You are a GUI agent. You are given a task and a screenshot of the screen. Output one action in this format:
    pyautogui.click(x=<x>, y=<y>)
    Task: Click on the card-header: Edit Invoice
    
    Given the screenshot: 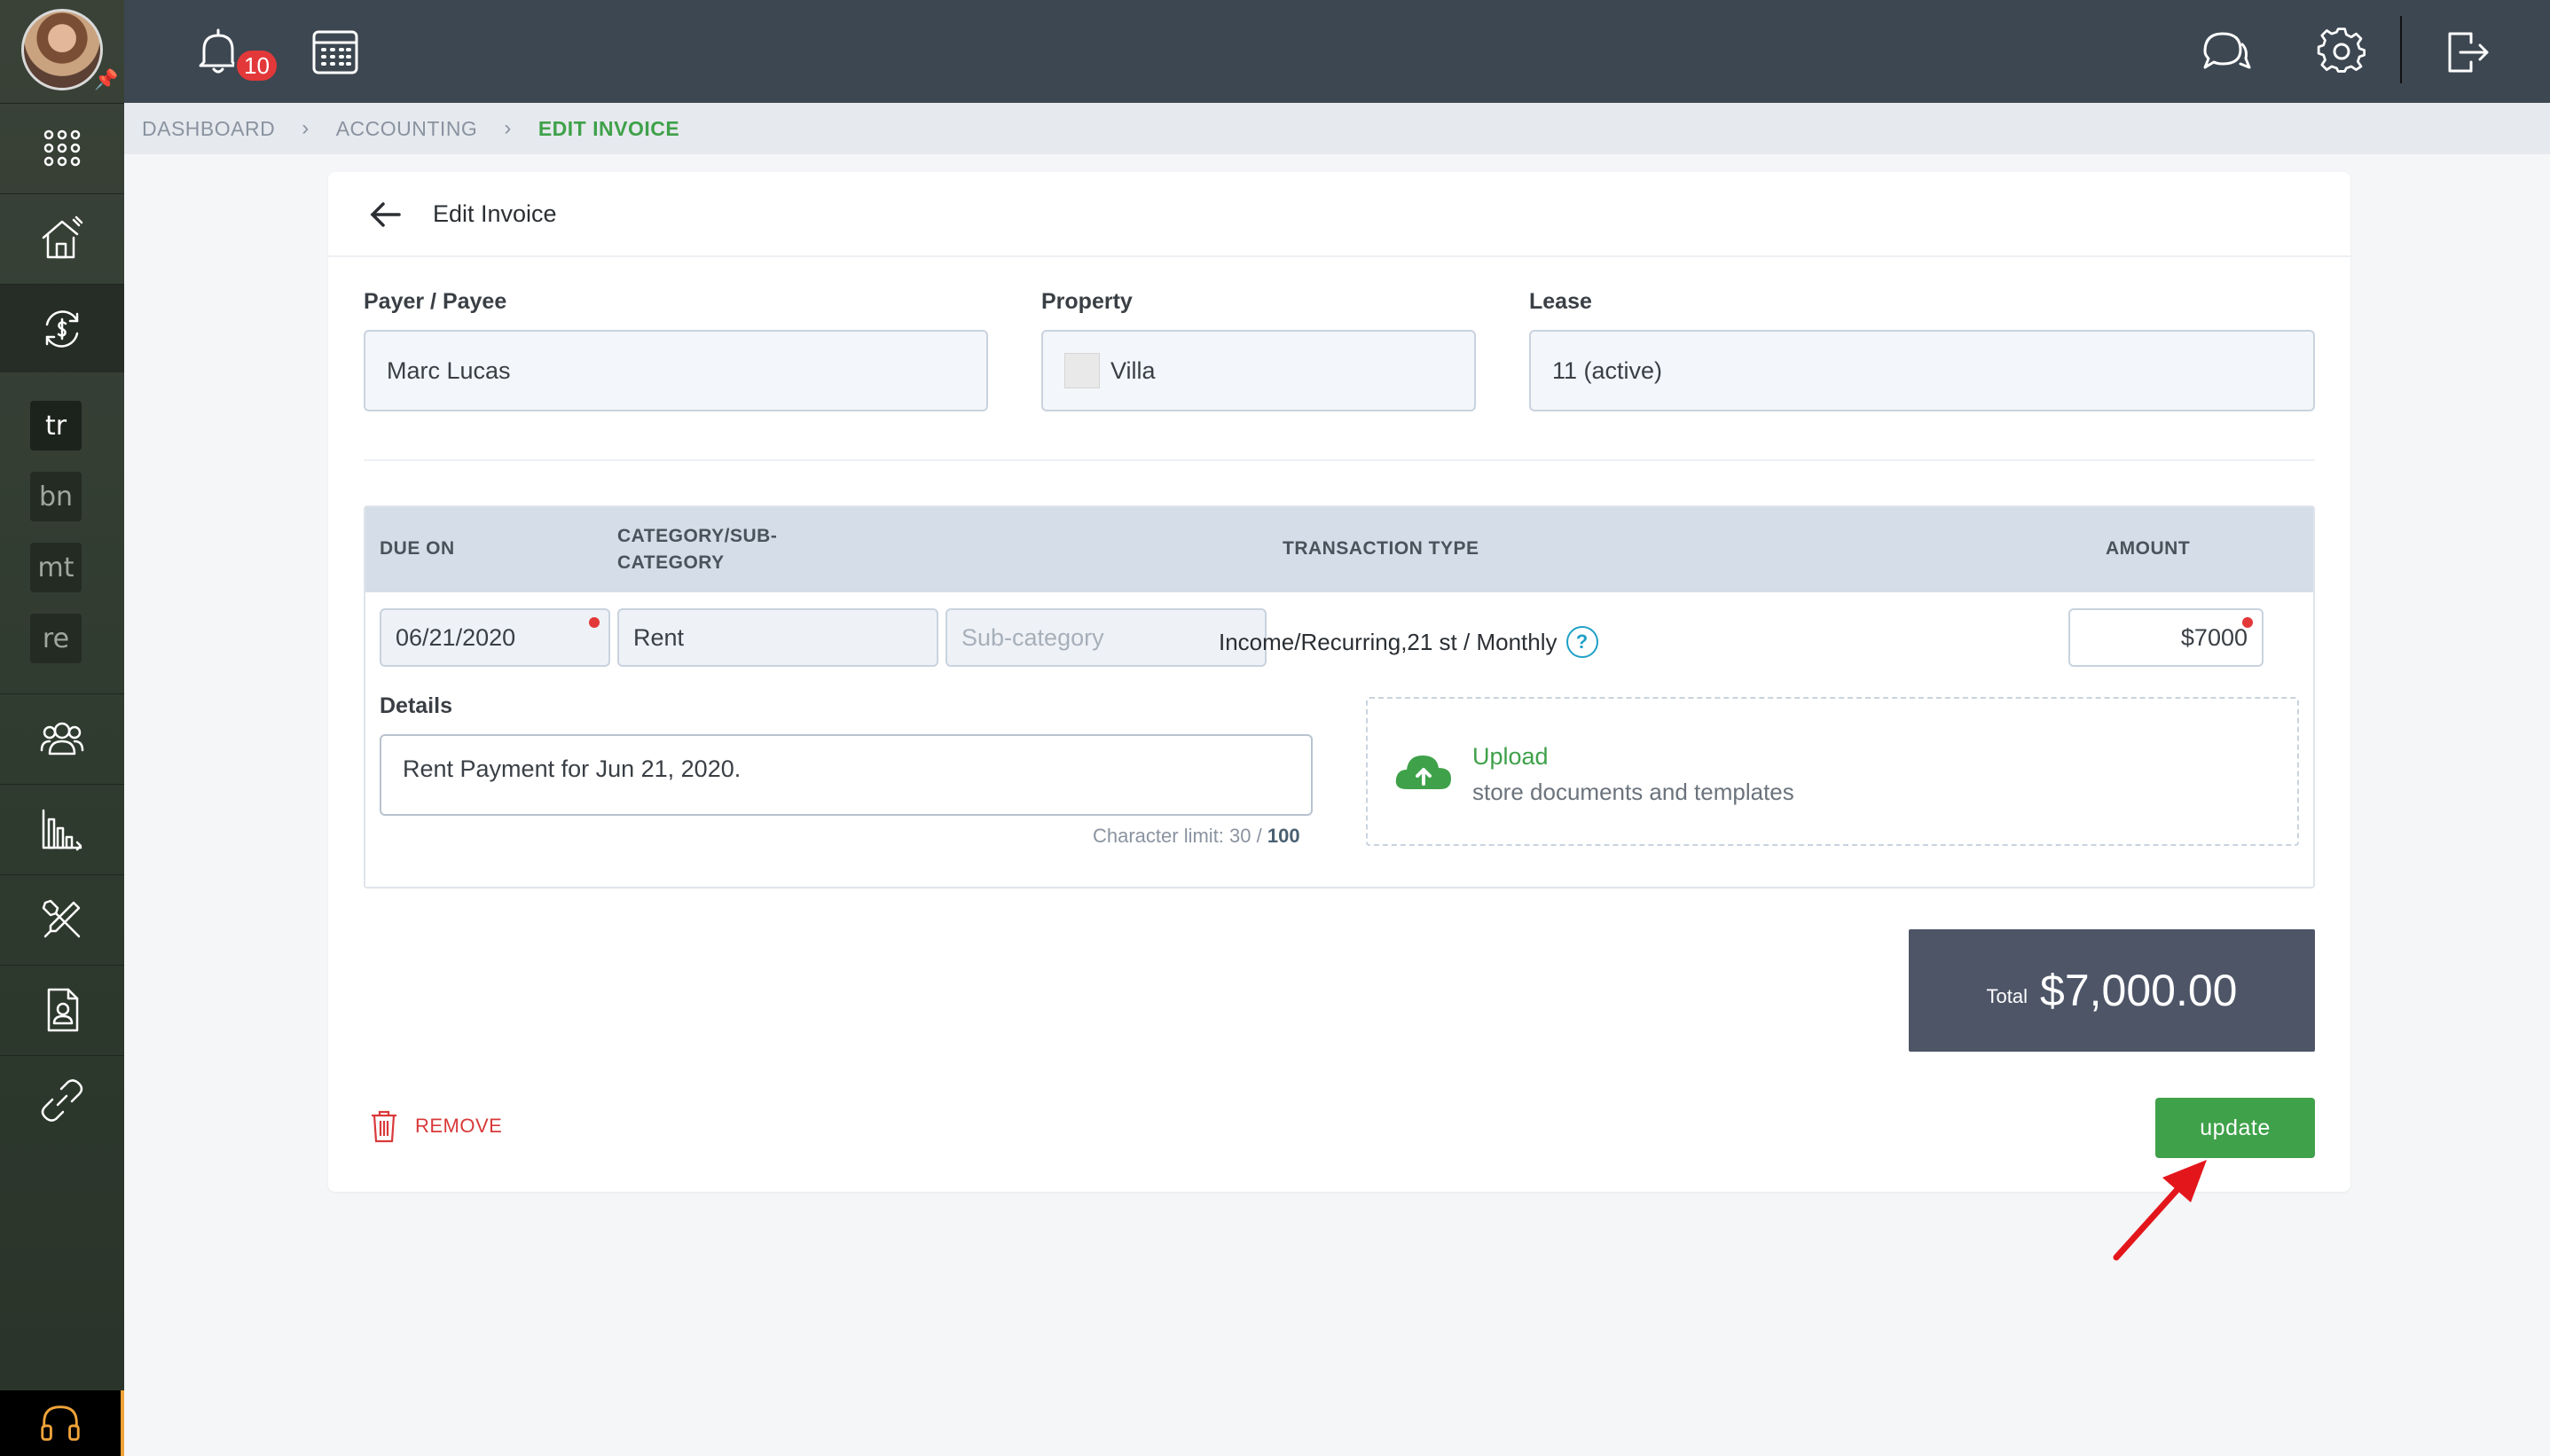 What is the action you would take?
    pyautogui.click(x=1339, y=214)
    